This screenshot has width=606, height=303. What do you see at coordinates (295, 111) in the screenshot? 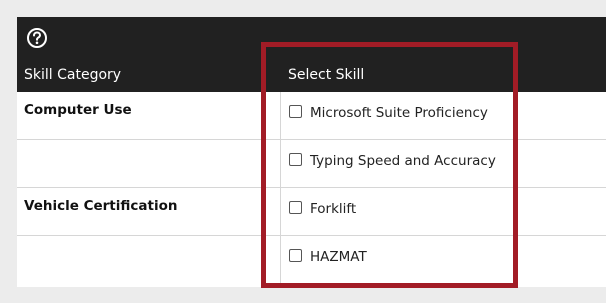
I see `skill-checkbox-microsoft-suite` at bounding box center [295, 111].